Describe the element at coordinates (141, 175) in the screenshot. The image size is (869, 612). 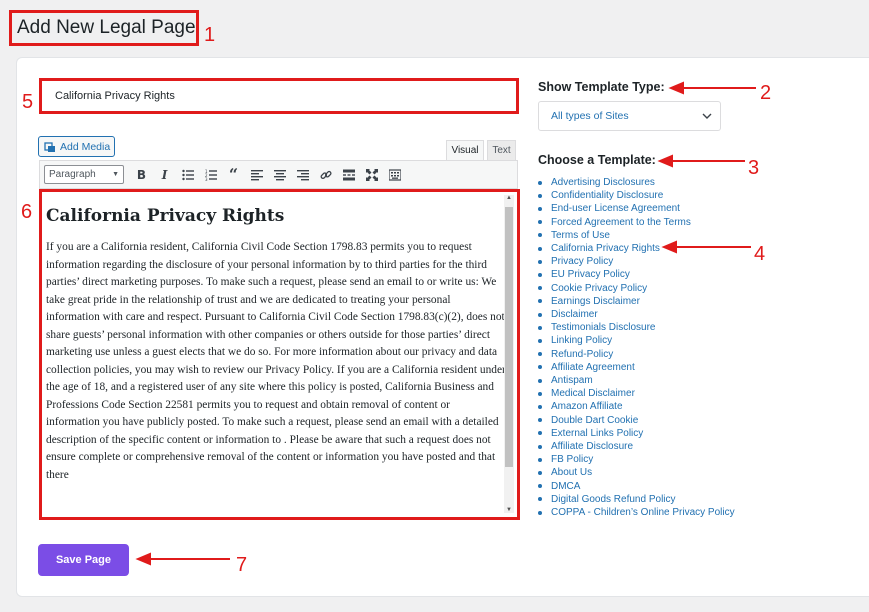
I see `bold-button: B` at that location.